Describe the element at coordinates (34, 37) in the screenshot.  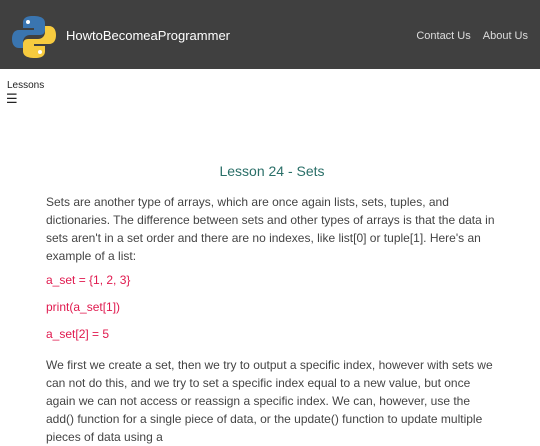
I see `python-logo-icon` at that location.